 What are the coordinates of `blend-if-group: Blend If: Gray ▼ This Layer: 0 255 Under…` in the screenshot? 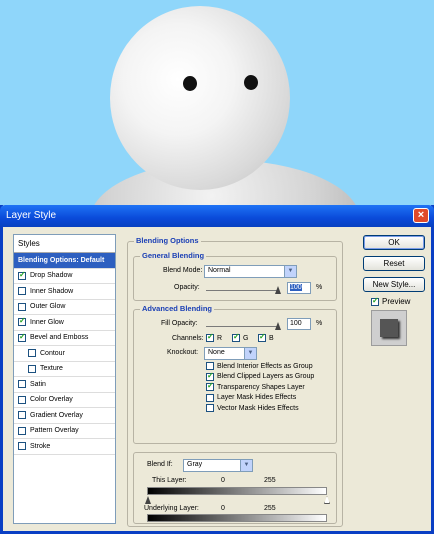 It's located at (235, 488).